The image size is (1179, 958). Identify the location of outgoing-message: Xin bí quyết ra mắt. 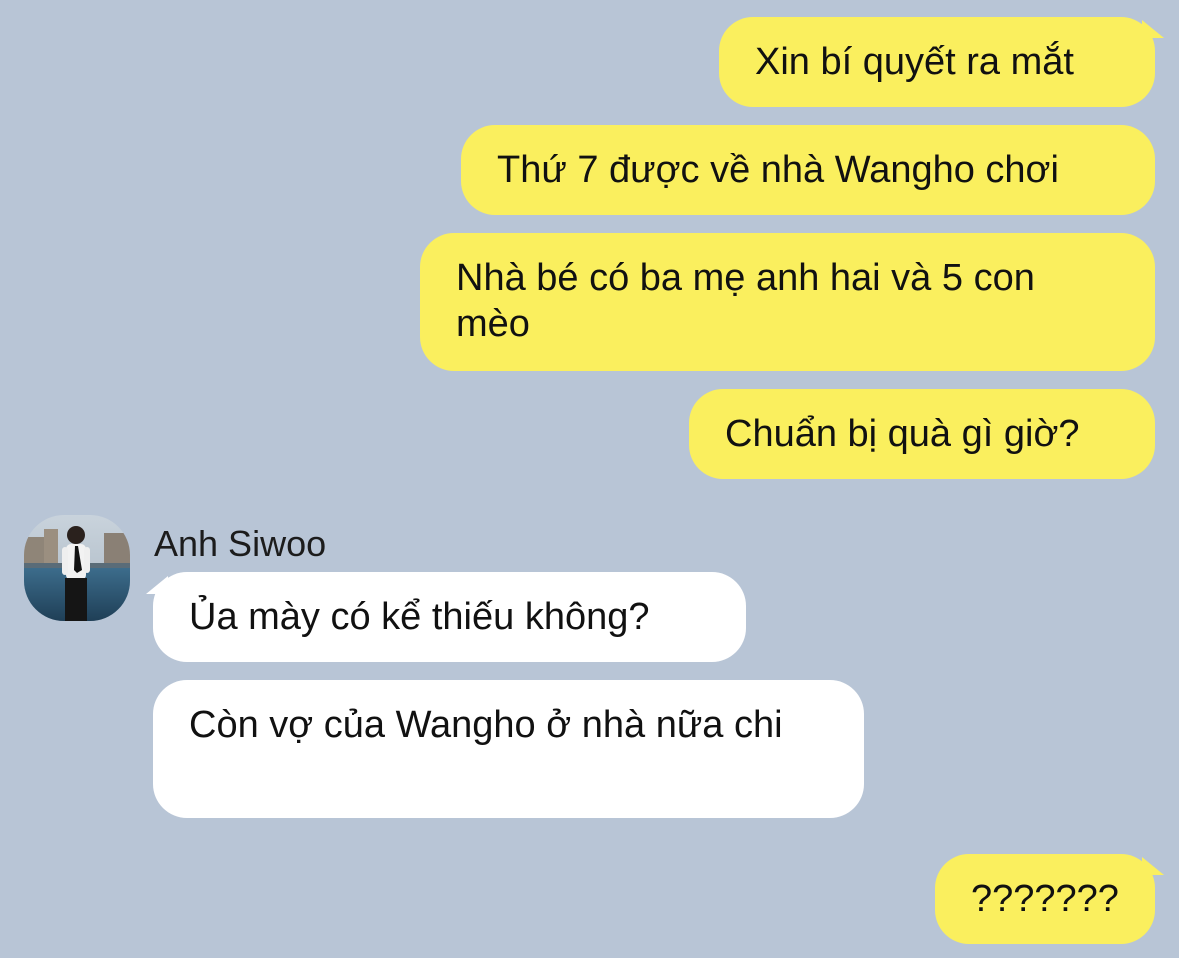
(937, 62).